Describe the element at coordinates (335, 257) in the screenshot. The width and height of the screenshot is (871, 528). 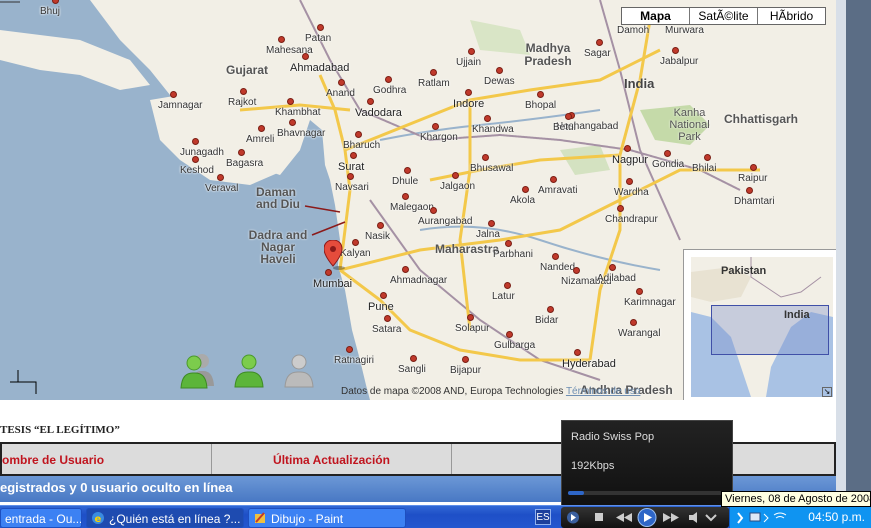
I see `location-marker-icon` at that location.